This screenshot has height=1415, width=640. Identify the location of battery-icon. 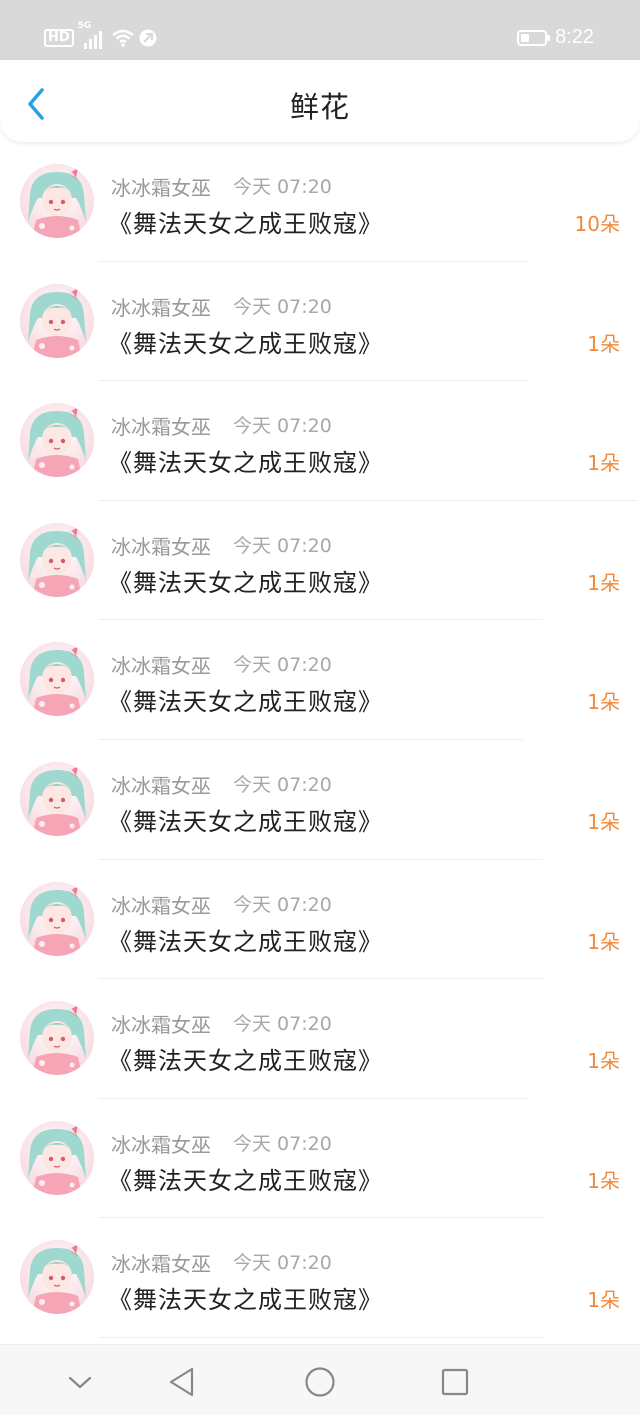
(534, 37).